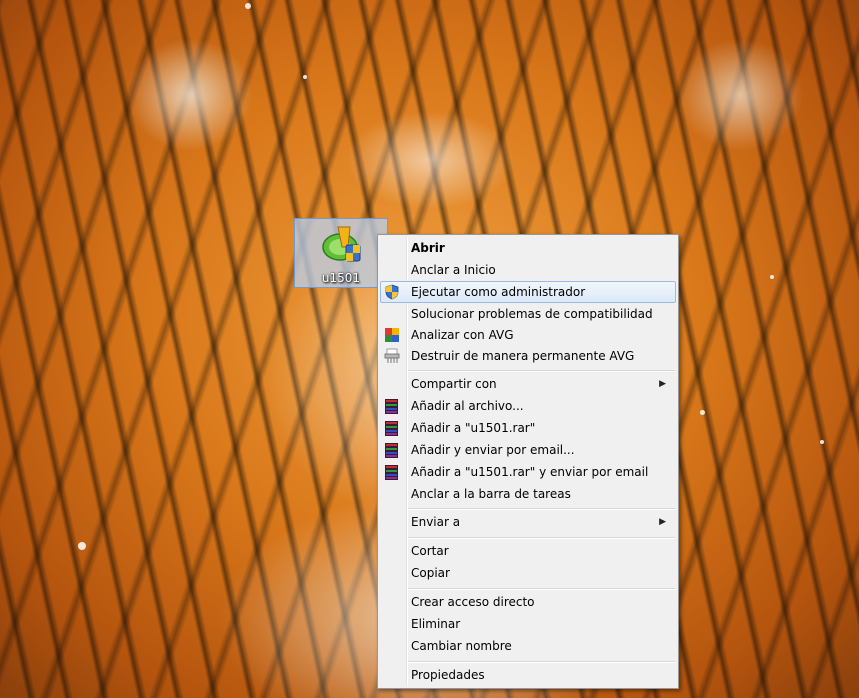 The image size is (859, 698). I want to click on menu-item-analizar-avg: Analizar con AVG, so click(528, 335).